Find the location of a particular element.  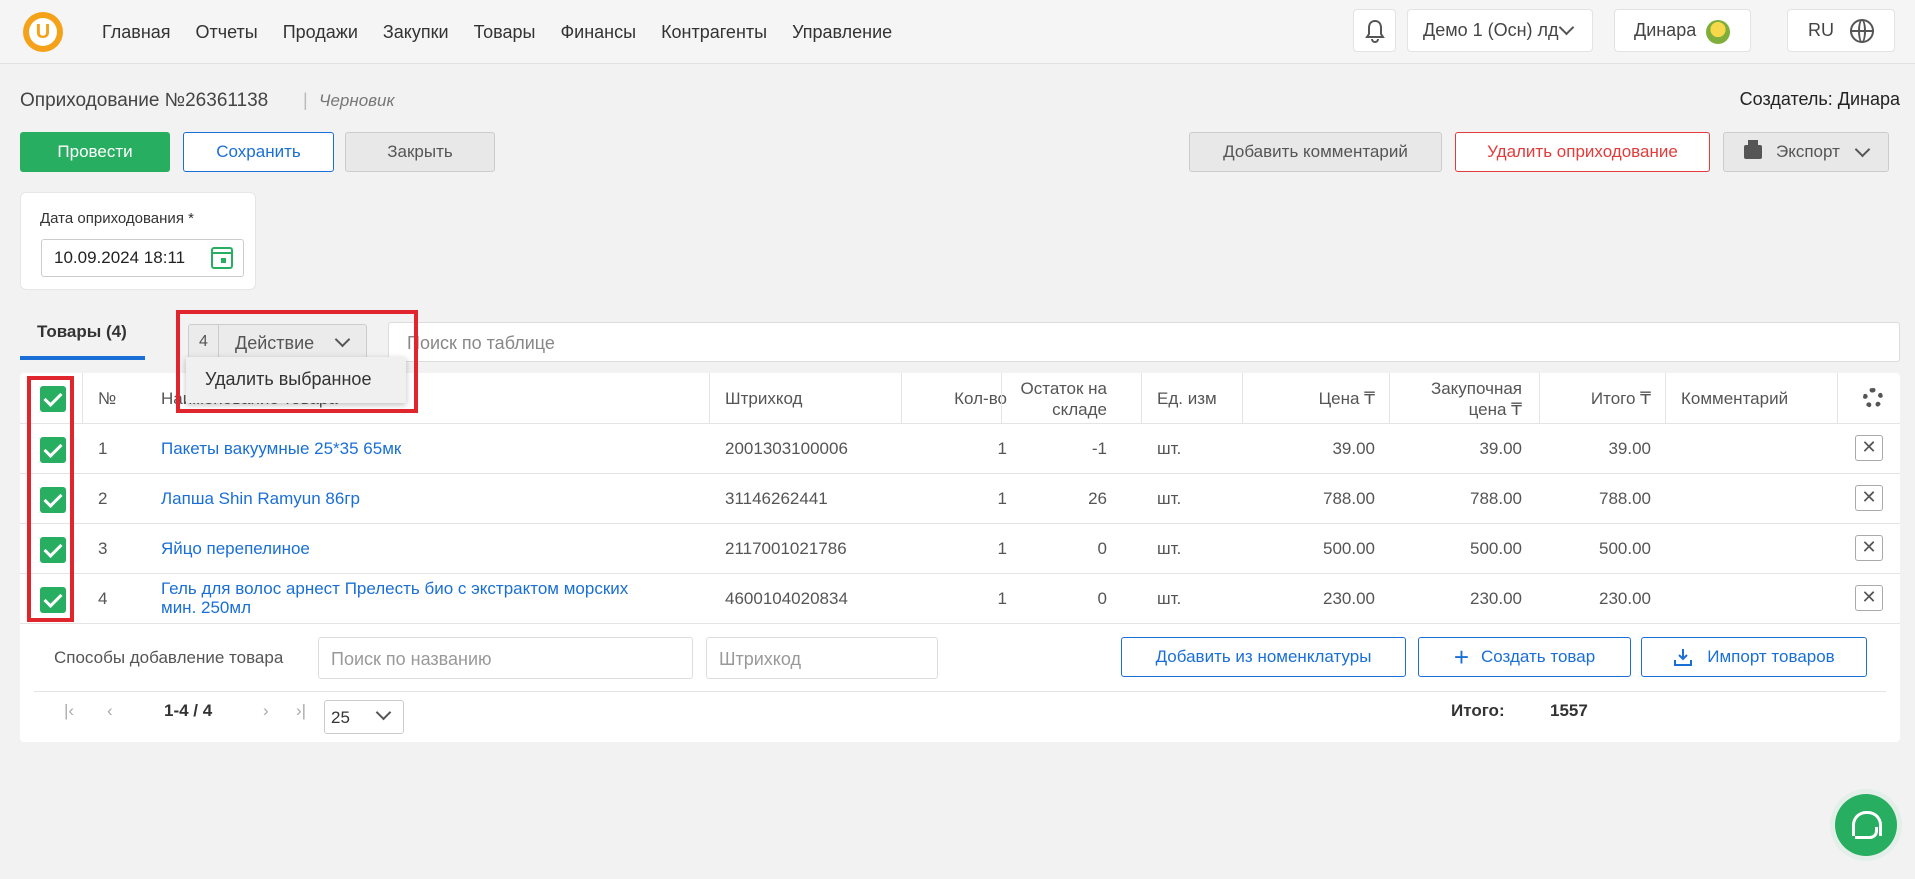

row-price: 230.00 is located at coordinates (1308, 599).